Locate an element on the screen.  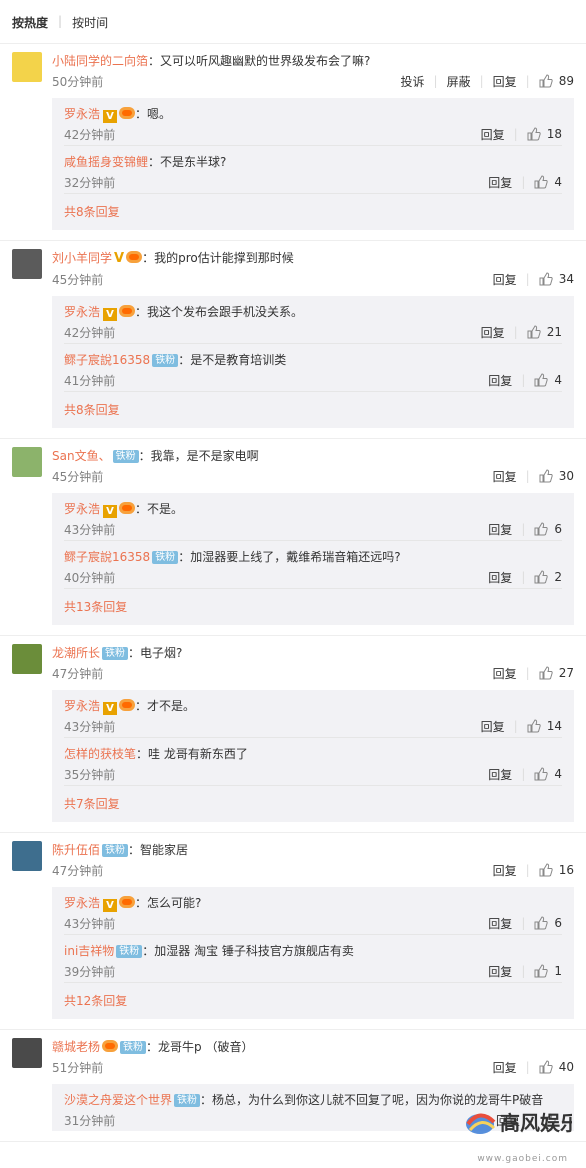
like-button: 34 is located at coordinates (556, 279).